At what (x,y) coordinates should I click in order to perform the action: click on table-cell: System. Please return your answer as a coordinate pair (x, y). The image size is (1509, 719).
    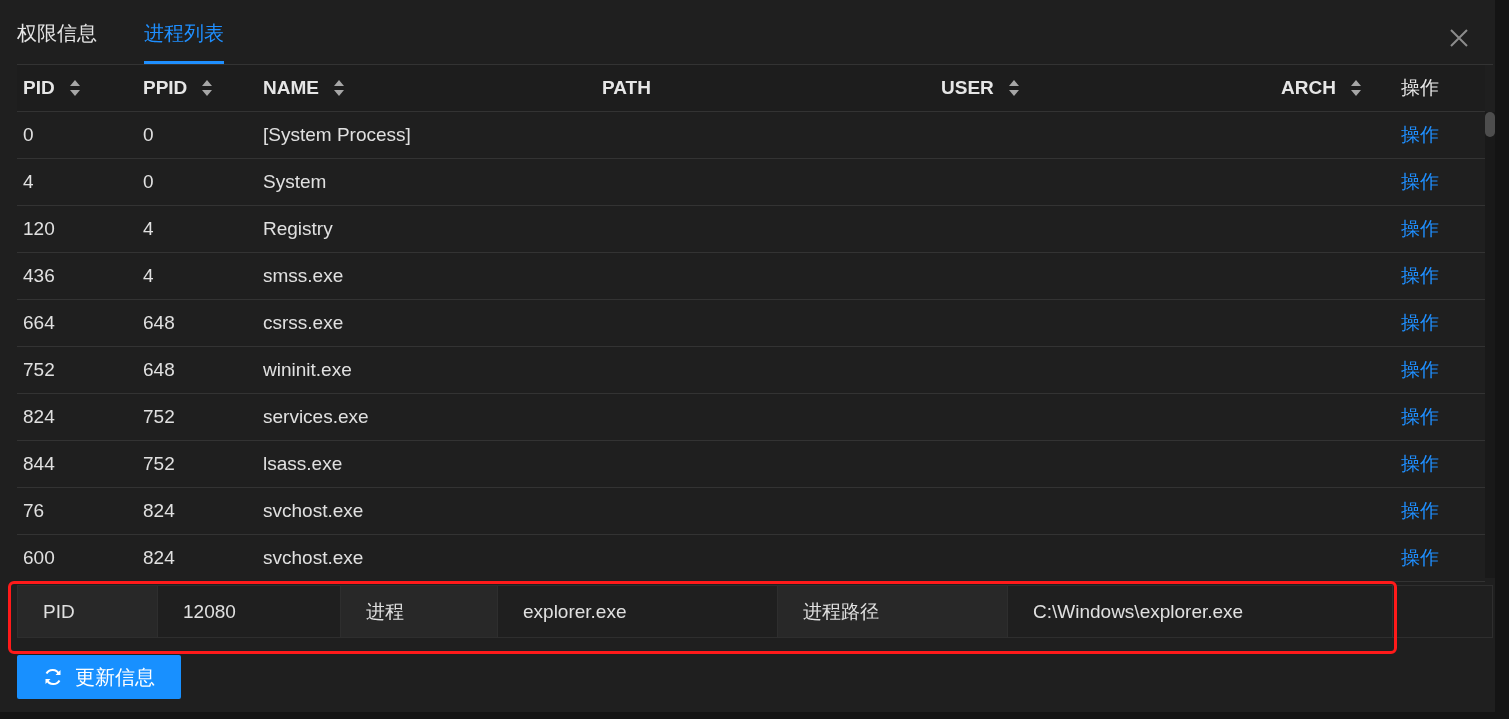
    Looking at the image, I should click on (295, 181).